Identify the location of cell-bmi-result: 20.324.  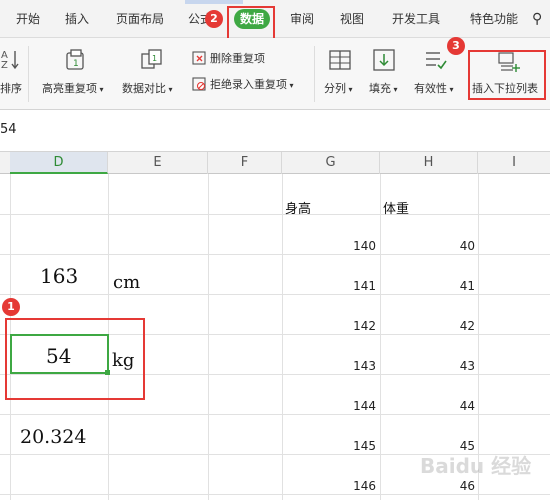
(53, 437).